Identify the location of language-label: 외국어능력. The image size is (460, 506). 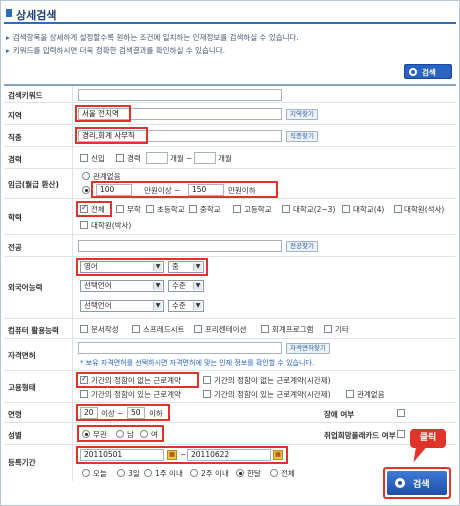
(25, 287).